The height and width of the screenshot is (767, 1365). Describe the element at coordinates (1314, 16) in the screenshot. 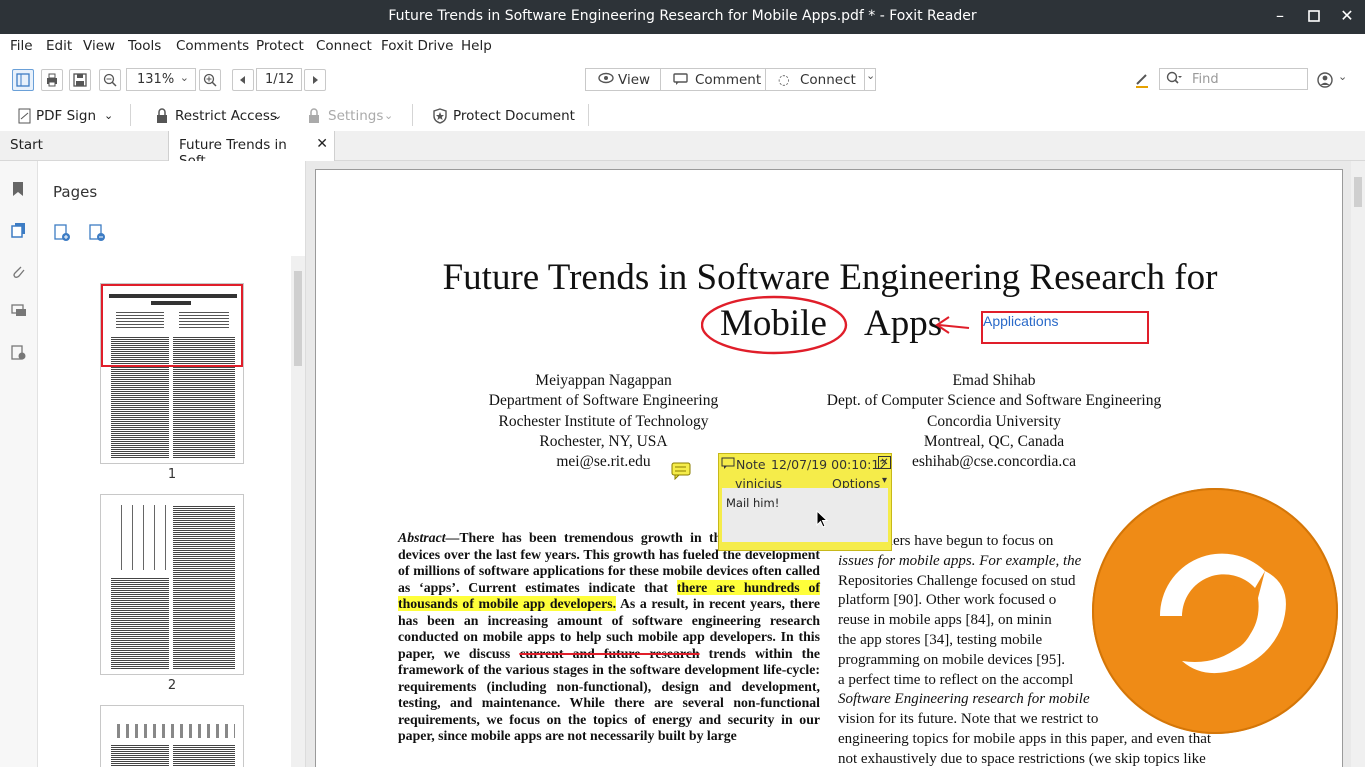

I see `maximize-icon` at that location.